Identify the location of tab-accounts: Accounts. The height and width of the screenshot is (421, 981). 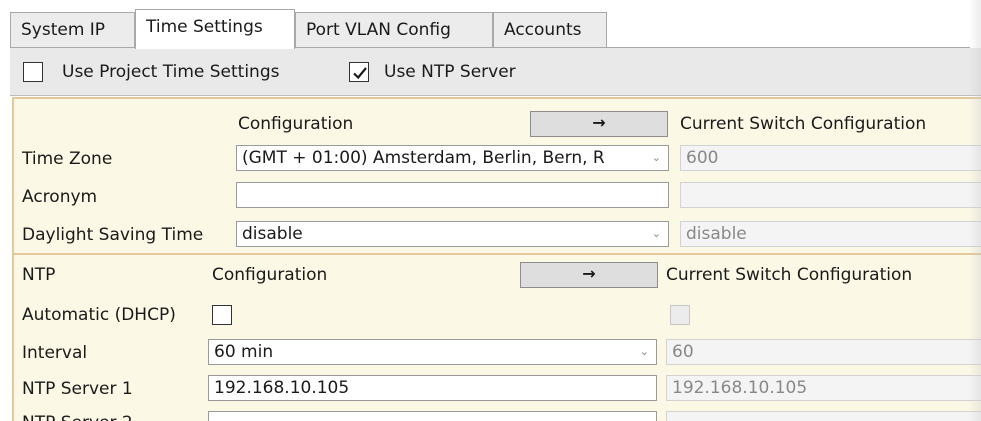
(550, 30).